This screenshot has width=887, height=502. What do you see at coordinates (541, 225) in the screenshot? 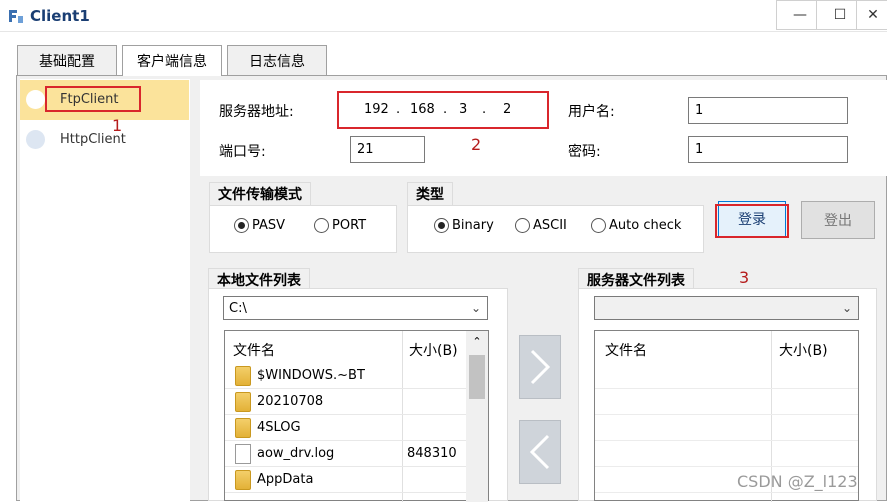
I see `radio-ascii: ASCII` at bounding box center [541, 225].